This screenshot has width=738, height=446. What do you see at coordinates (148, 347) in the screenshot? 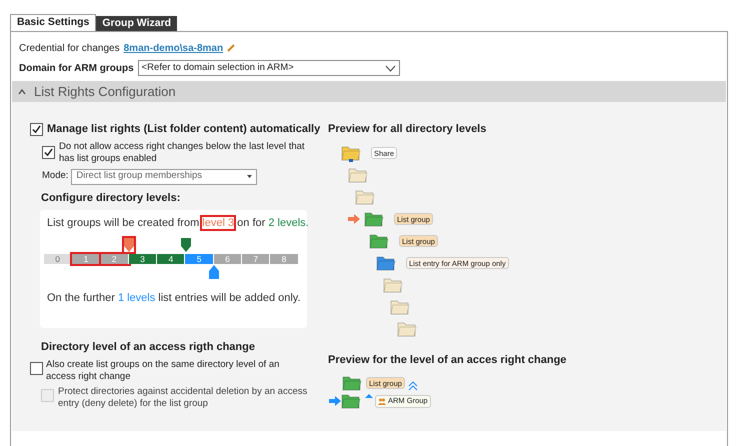
I see `section-title: Directory level of an access rigth change` at bounding box center [148, 347].